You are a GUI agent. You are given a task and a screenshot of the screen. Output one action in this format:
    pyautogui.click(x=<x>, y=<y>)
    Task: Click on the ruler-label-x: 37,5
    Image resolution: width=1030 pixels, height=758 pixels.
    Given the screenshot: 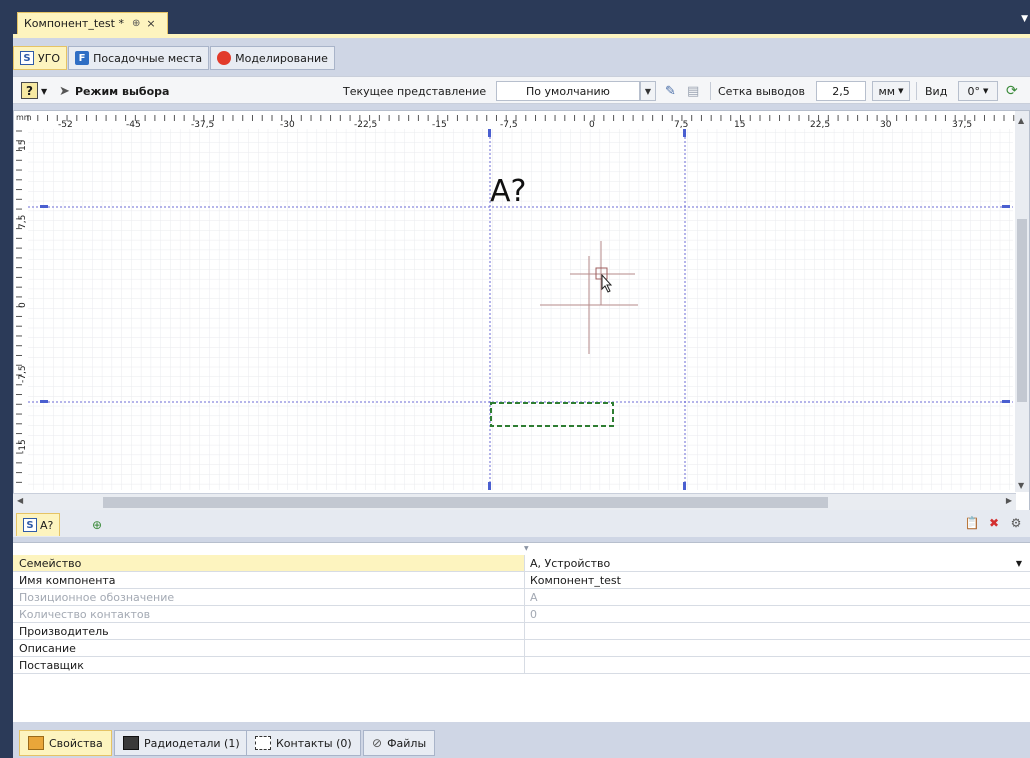 What is the action you would take?
    pyautogui.click(x=962, y=125)
    